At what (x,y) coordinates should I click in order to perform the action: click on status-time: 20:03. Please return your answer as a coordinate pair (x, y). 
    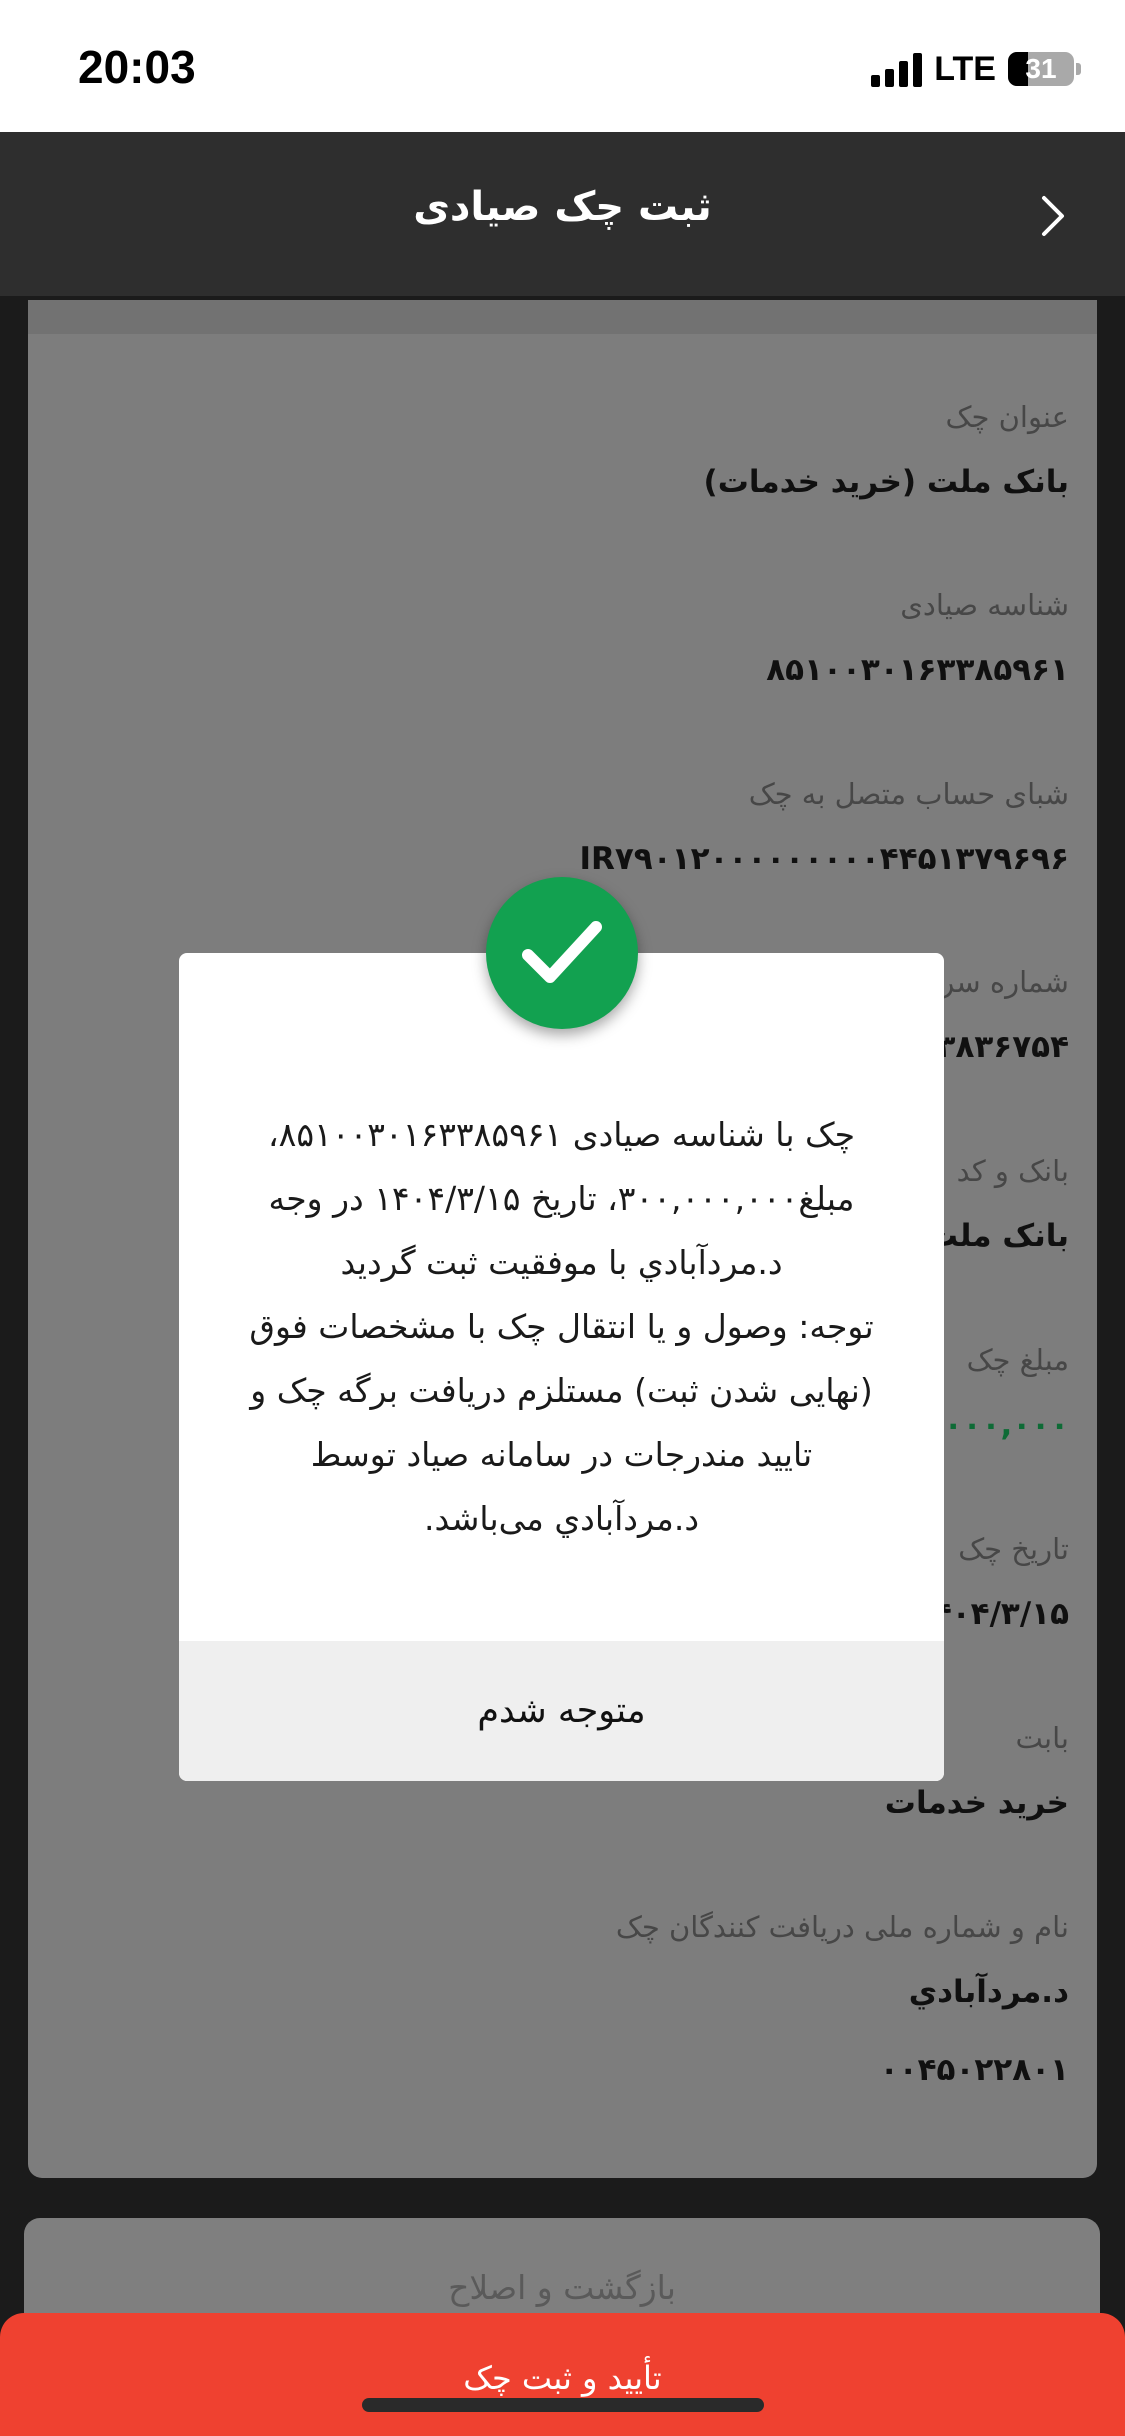
    Looking at the image, I should click on (137, 67).